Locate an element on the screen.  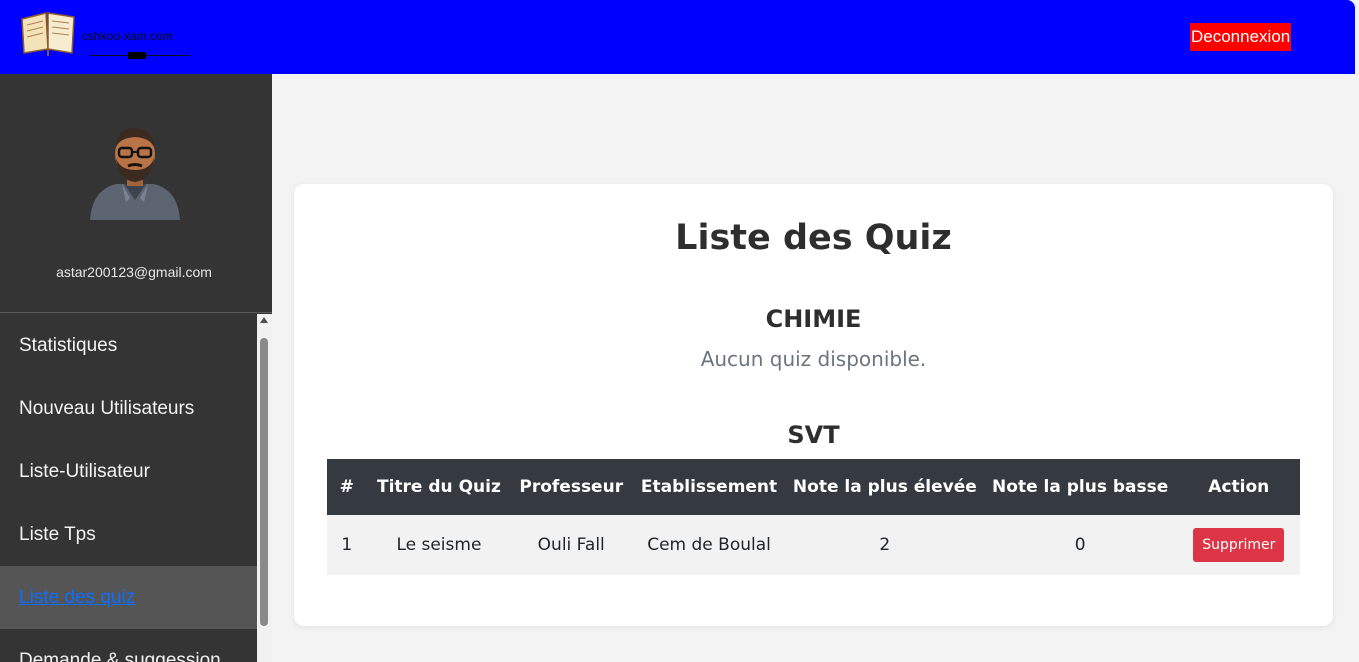
cell-action: Supprimer is located at coordinates (1239, 545).